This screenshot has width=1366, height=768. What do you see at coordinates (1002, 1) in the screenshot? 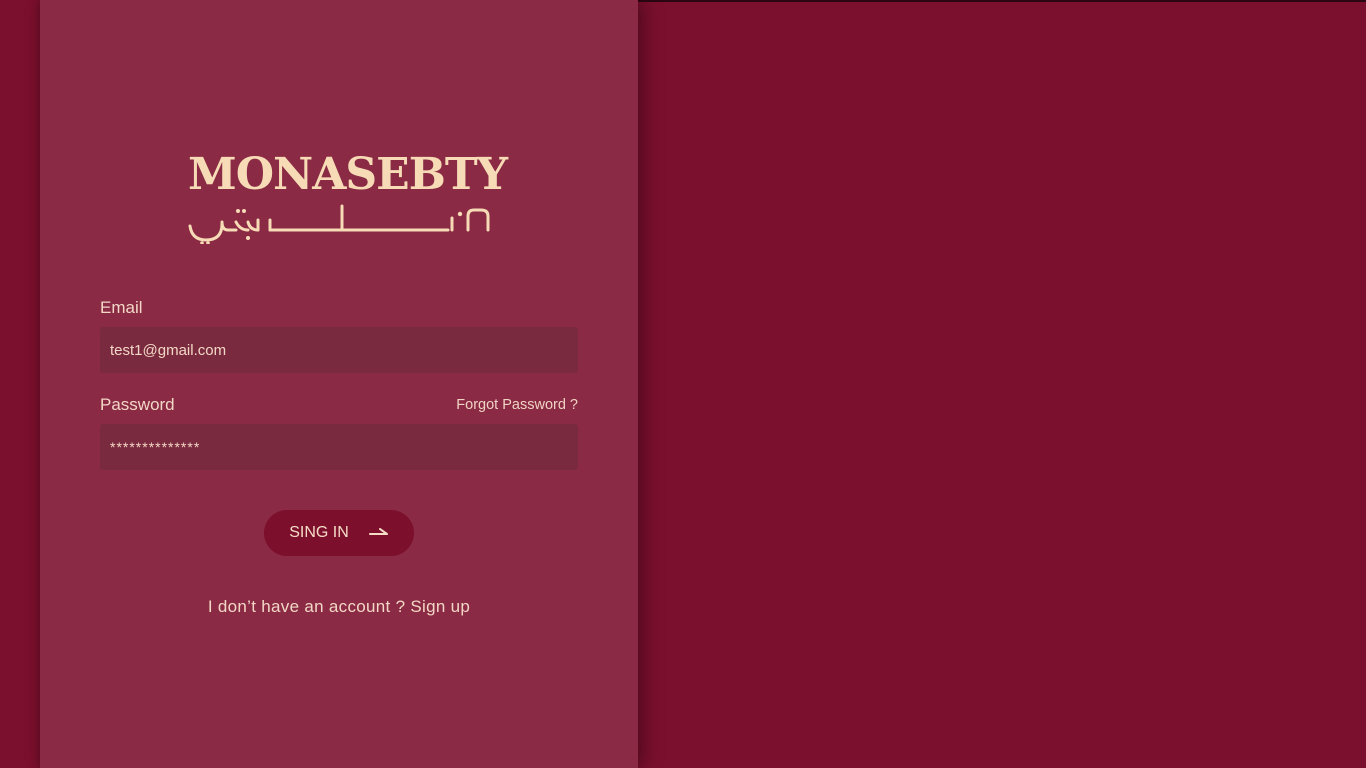
I see `top-border-line` at bounding box center [1002, 1].